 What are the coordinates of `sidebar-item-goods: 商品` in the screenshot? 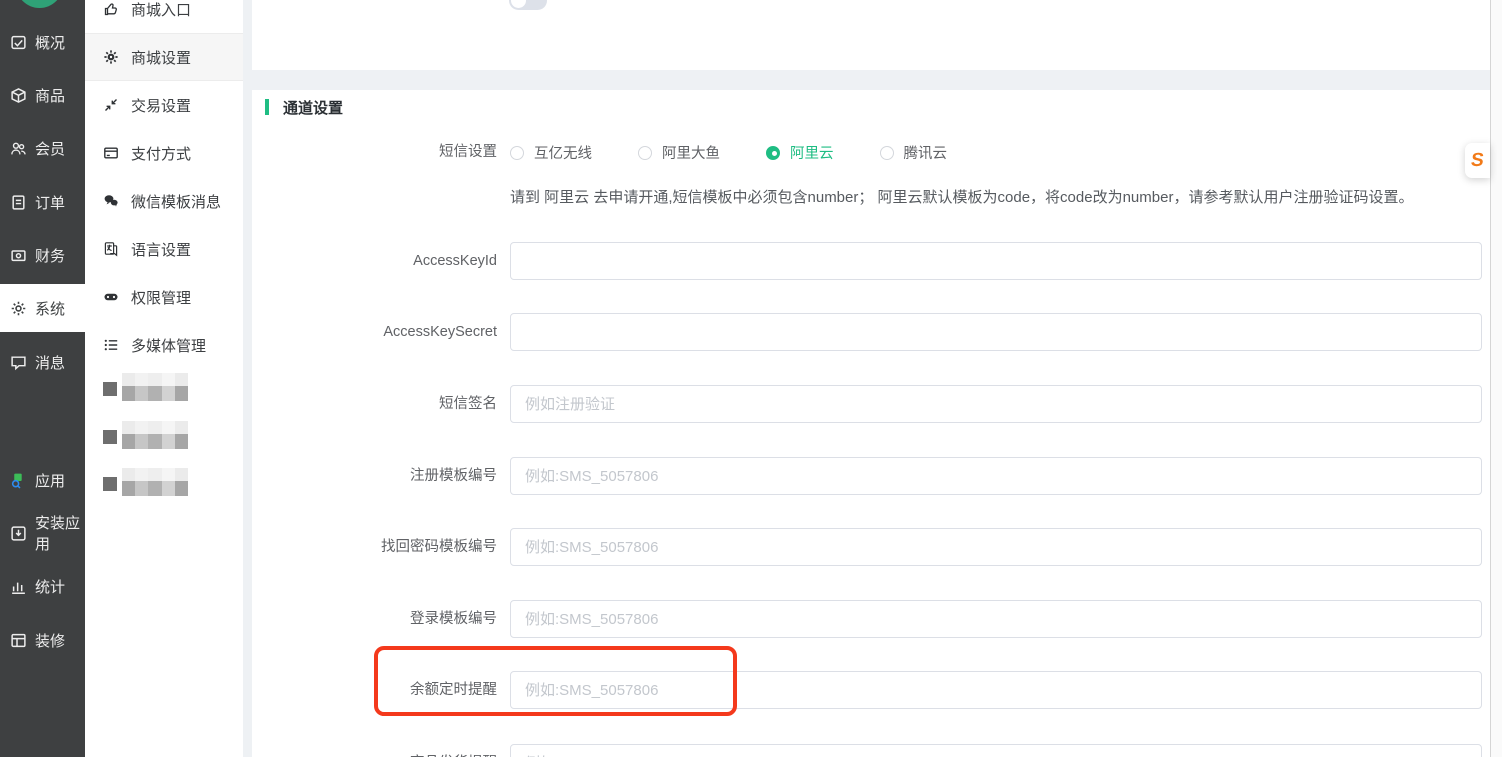 It's located at (42, 95).